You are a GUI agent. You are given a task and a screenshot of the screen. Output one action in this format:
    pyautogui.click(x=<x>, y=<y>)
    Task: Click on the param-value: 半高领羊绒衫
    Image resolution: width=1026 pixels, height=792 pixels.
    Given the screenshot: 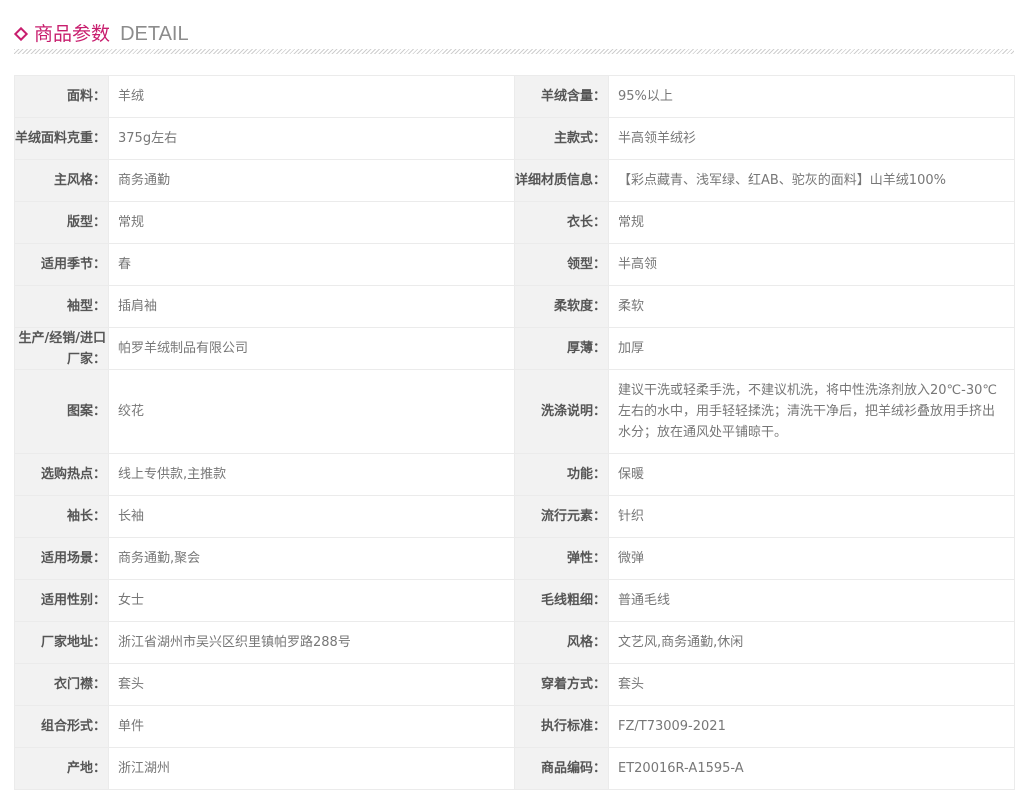 What is the action you would take?
    pyautogui.click(x=812, y=138)
    